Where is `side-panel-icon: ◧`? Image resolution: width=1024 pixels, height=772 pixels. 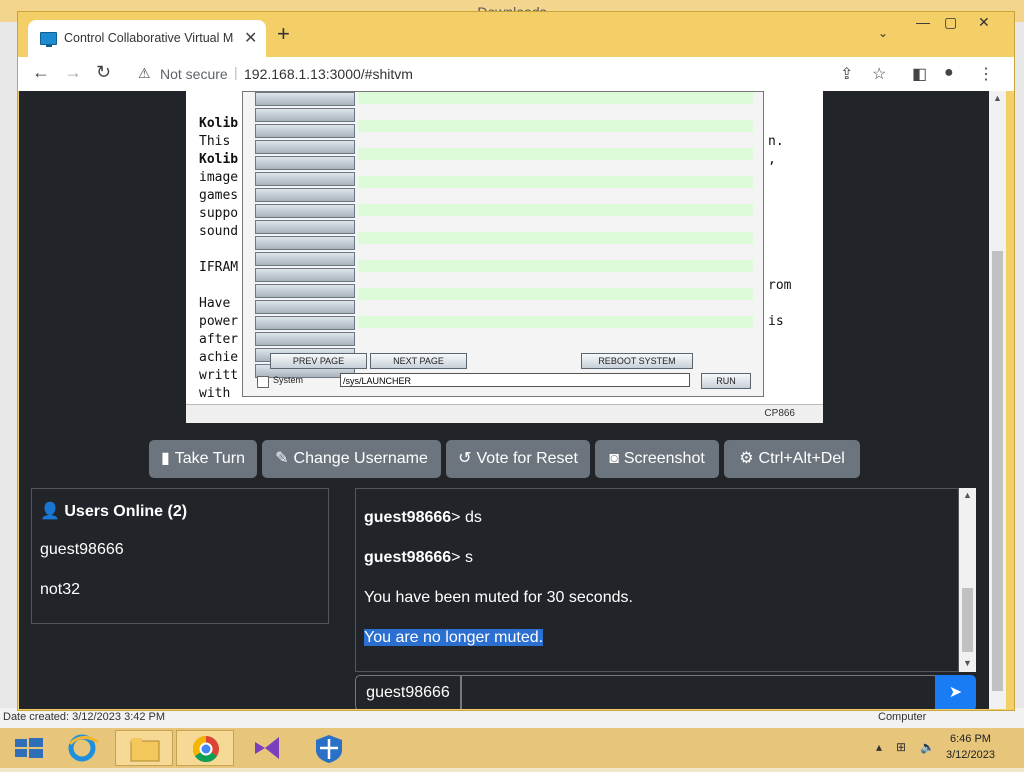
side-panel-icon: ◧ is located at coordinates (919, 74).